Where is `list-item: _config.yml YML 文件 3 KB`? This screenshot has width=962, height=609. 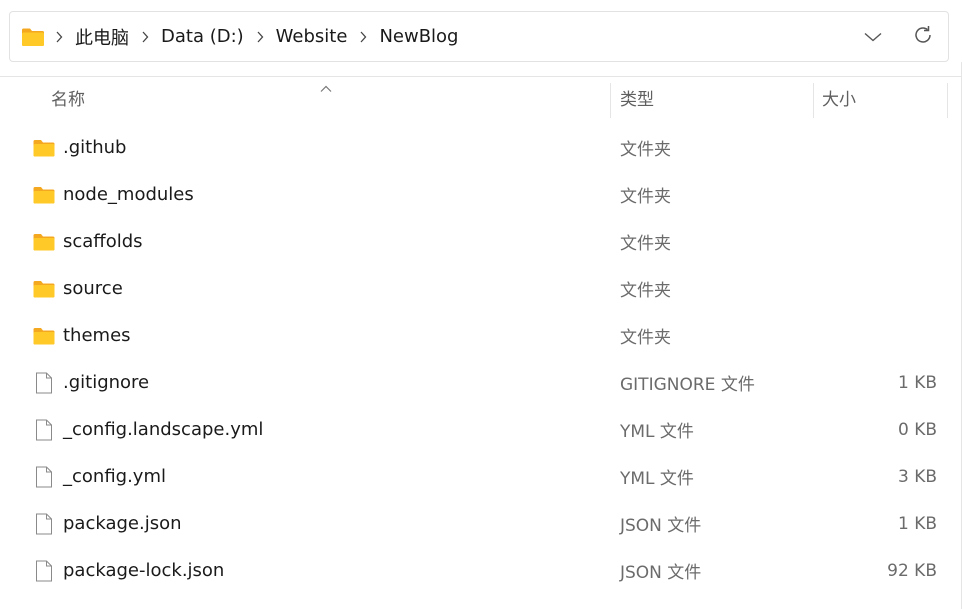 list-item: _config.yml YML 文件 3 KB is located at coordinates (481, 476).